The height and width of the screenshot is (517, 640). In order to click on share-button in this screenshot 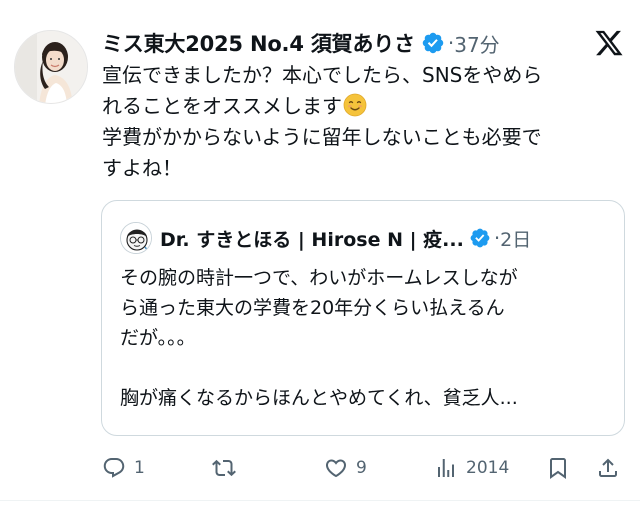, I will do `click(608, 468)`.